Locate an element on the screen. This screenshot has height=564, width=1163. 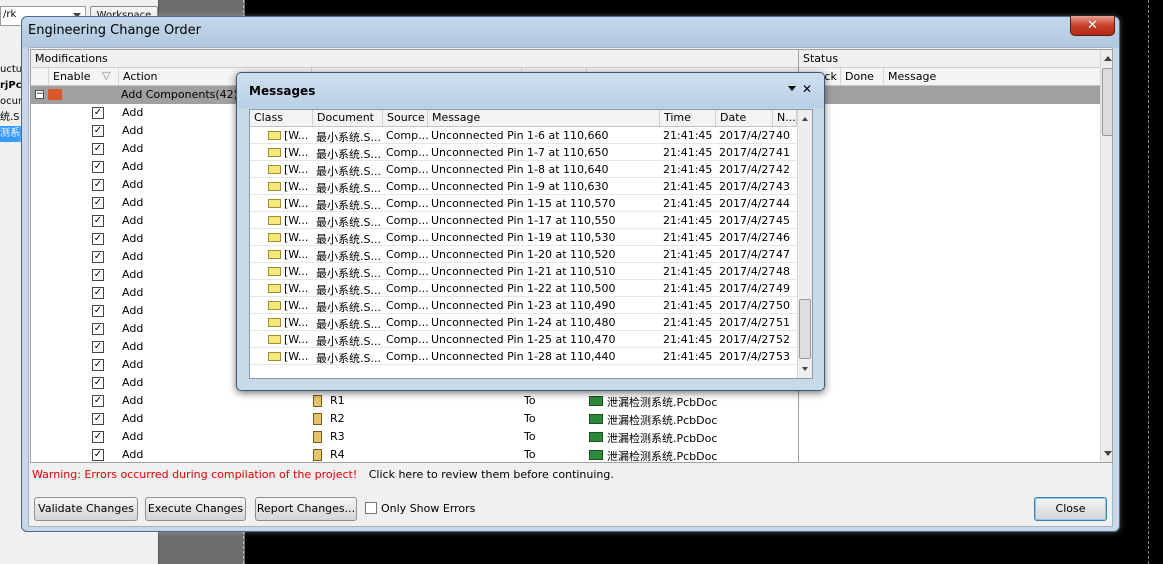
message-message-cell: Unconnected Pin 1-21 at 110,510 is located at coordinates (523, 271).